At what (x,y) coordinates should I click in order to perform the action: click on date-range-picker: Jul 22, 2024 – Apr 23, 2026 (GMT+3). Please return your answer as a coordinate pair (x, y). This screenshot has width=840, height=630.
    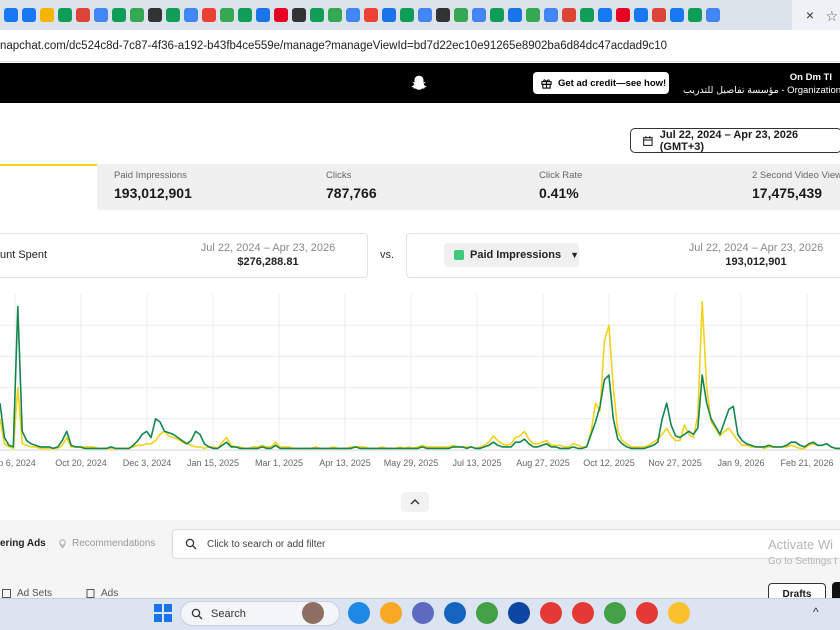
    Looking at the image, I should click on (735, 140).